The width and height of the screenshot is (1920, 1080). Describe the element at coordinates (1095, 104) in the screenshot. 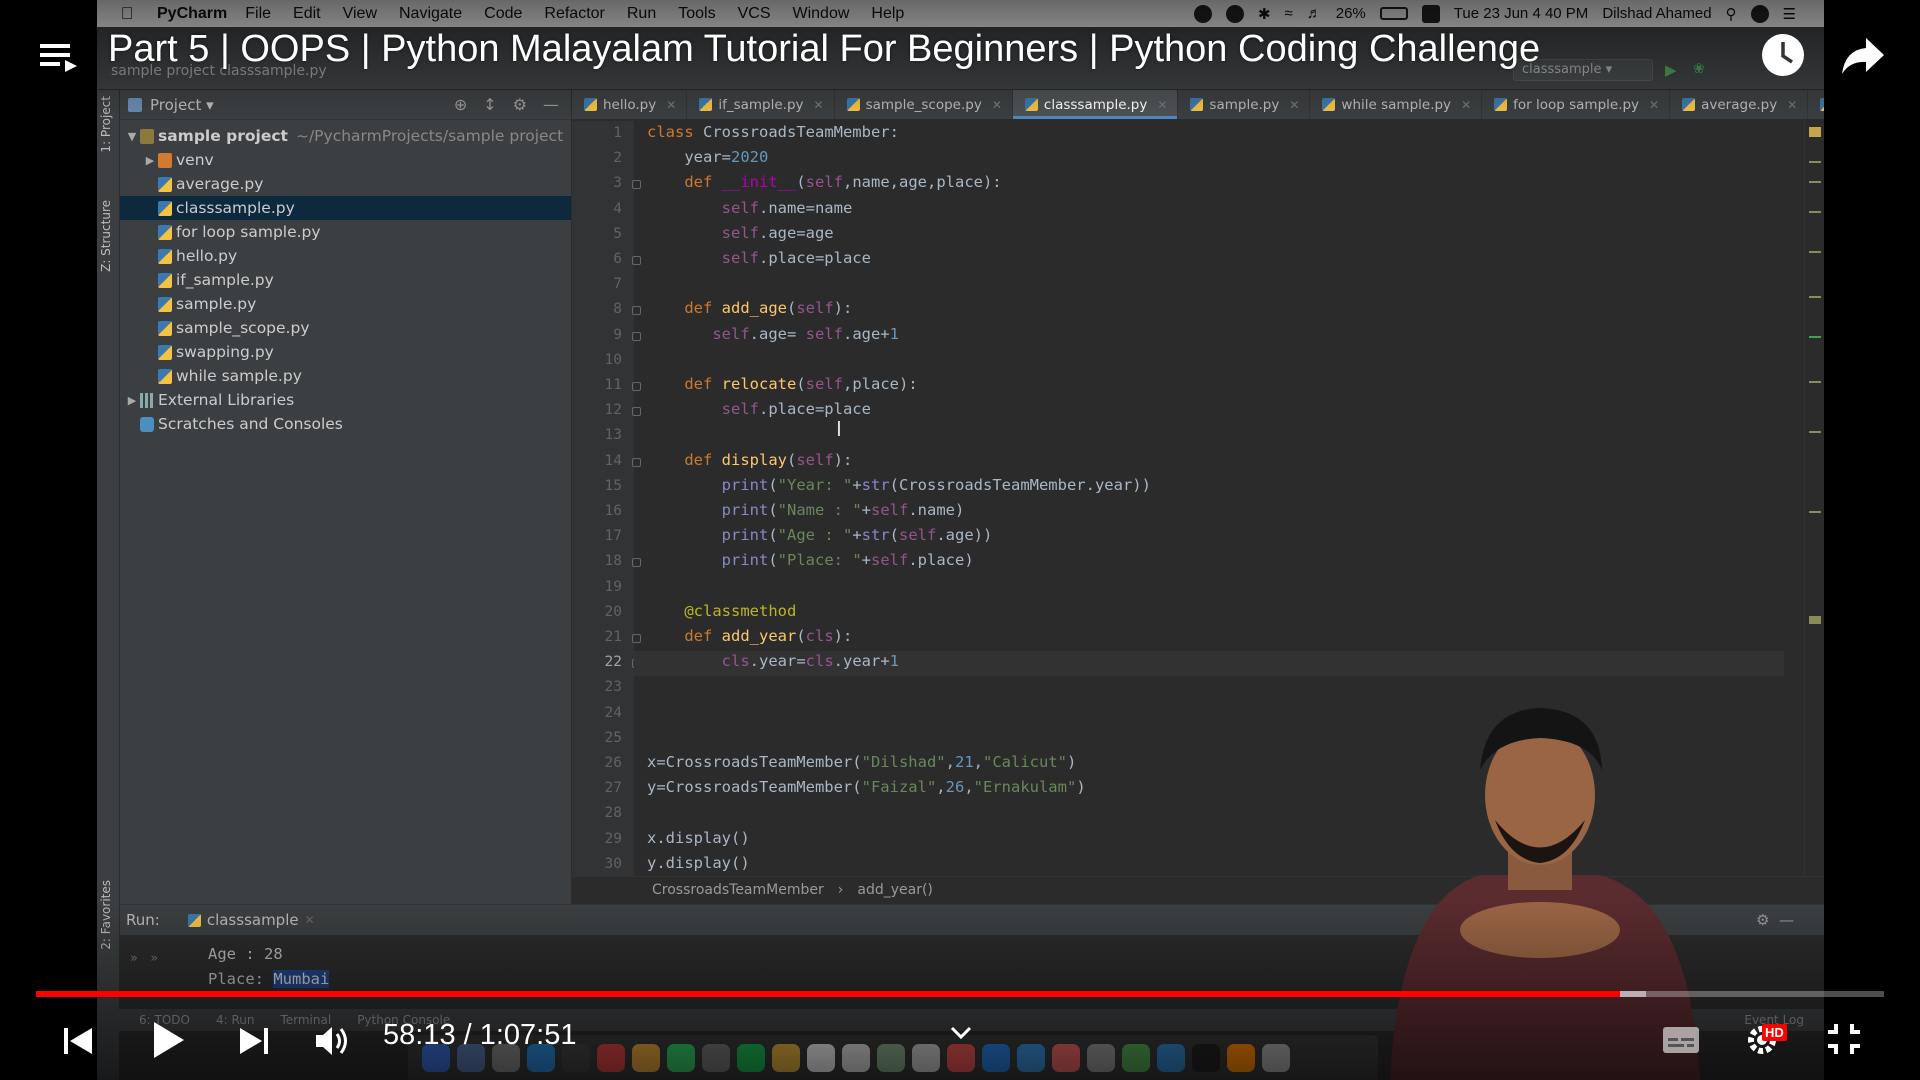

I see `tab-label: classsample.py` at that location.